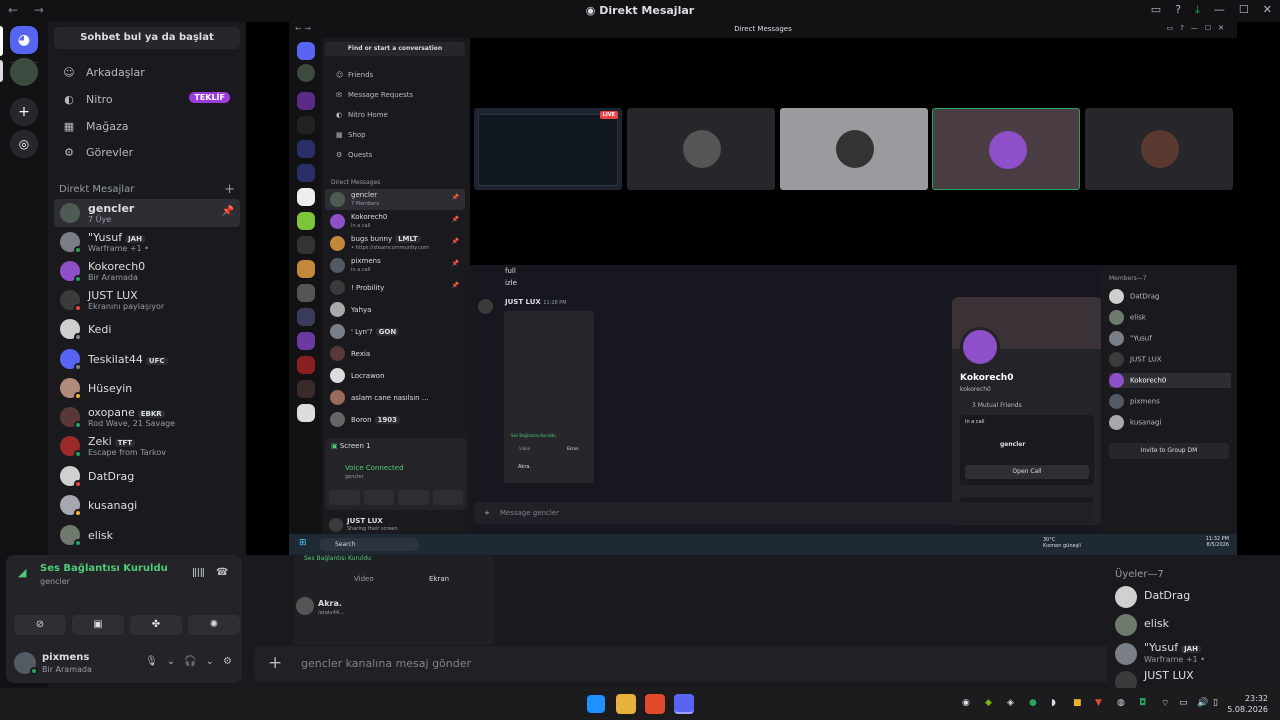 The height and width of the screenshot is (720, 1280). I want to click on help-icon: ?, so click(1178, 10).